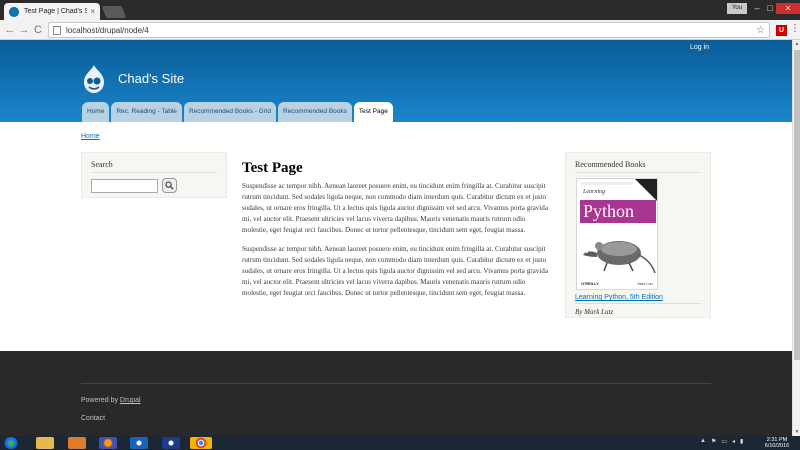 The width and height of the screenshot is (800, 450). What do you see at coordinates (594, 192) in the screenshot?
I see `book-cover-learning: Learning` at bounding box center [594, 192].